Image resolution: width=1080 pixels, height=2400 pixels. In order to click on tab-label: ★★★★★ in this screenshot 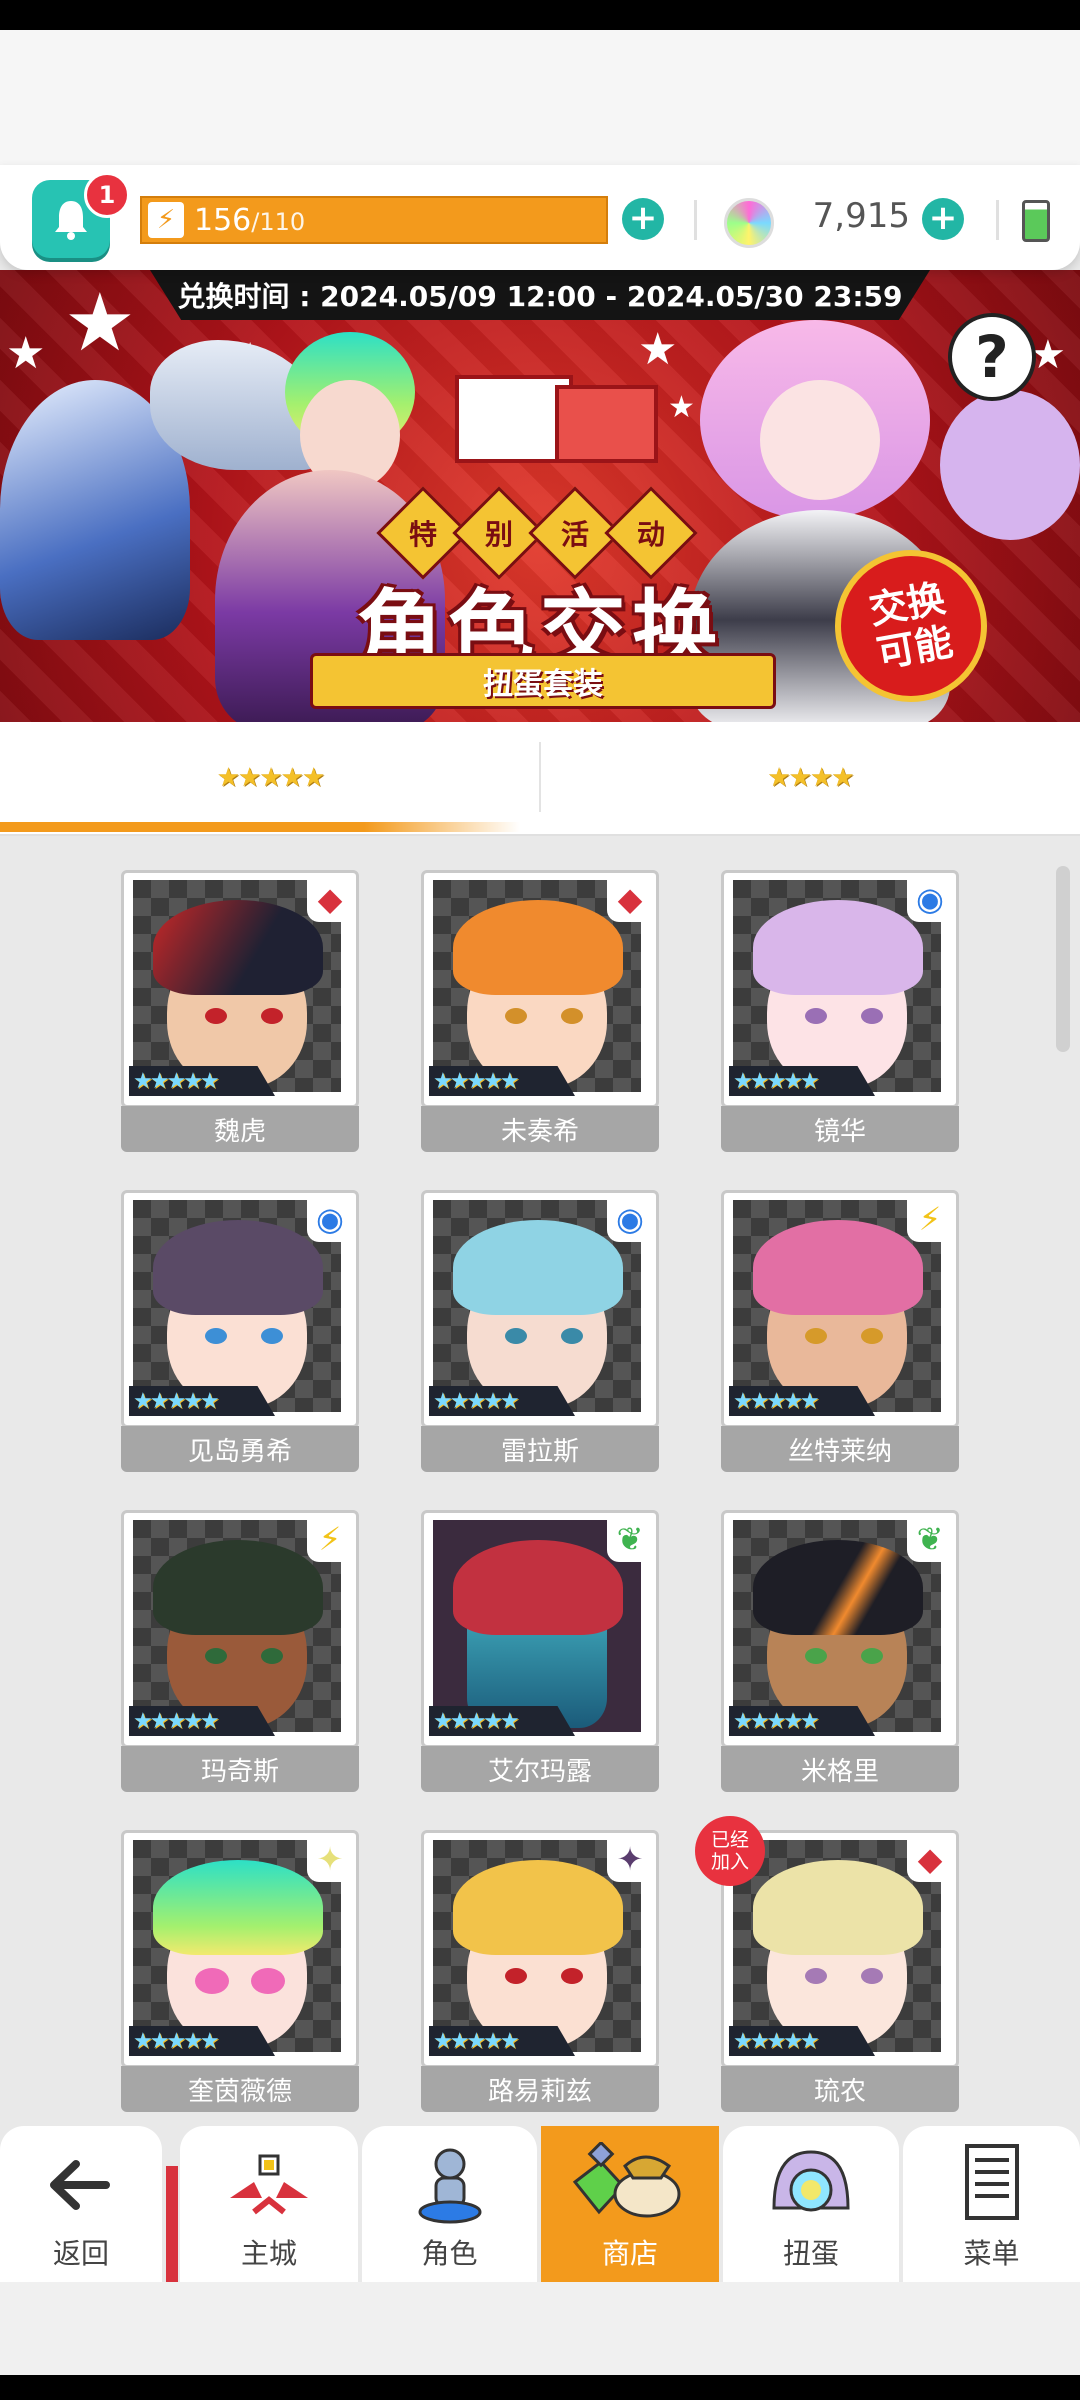, I will do `click(271, 778)`.